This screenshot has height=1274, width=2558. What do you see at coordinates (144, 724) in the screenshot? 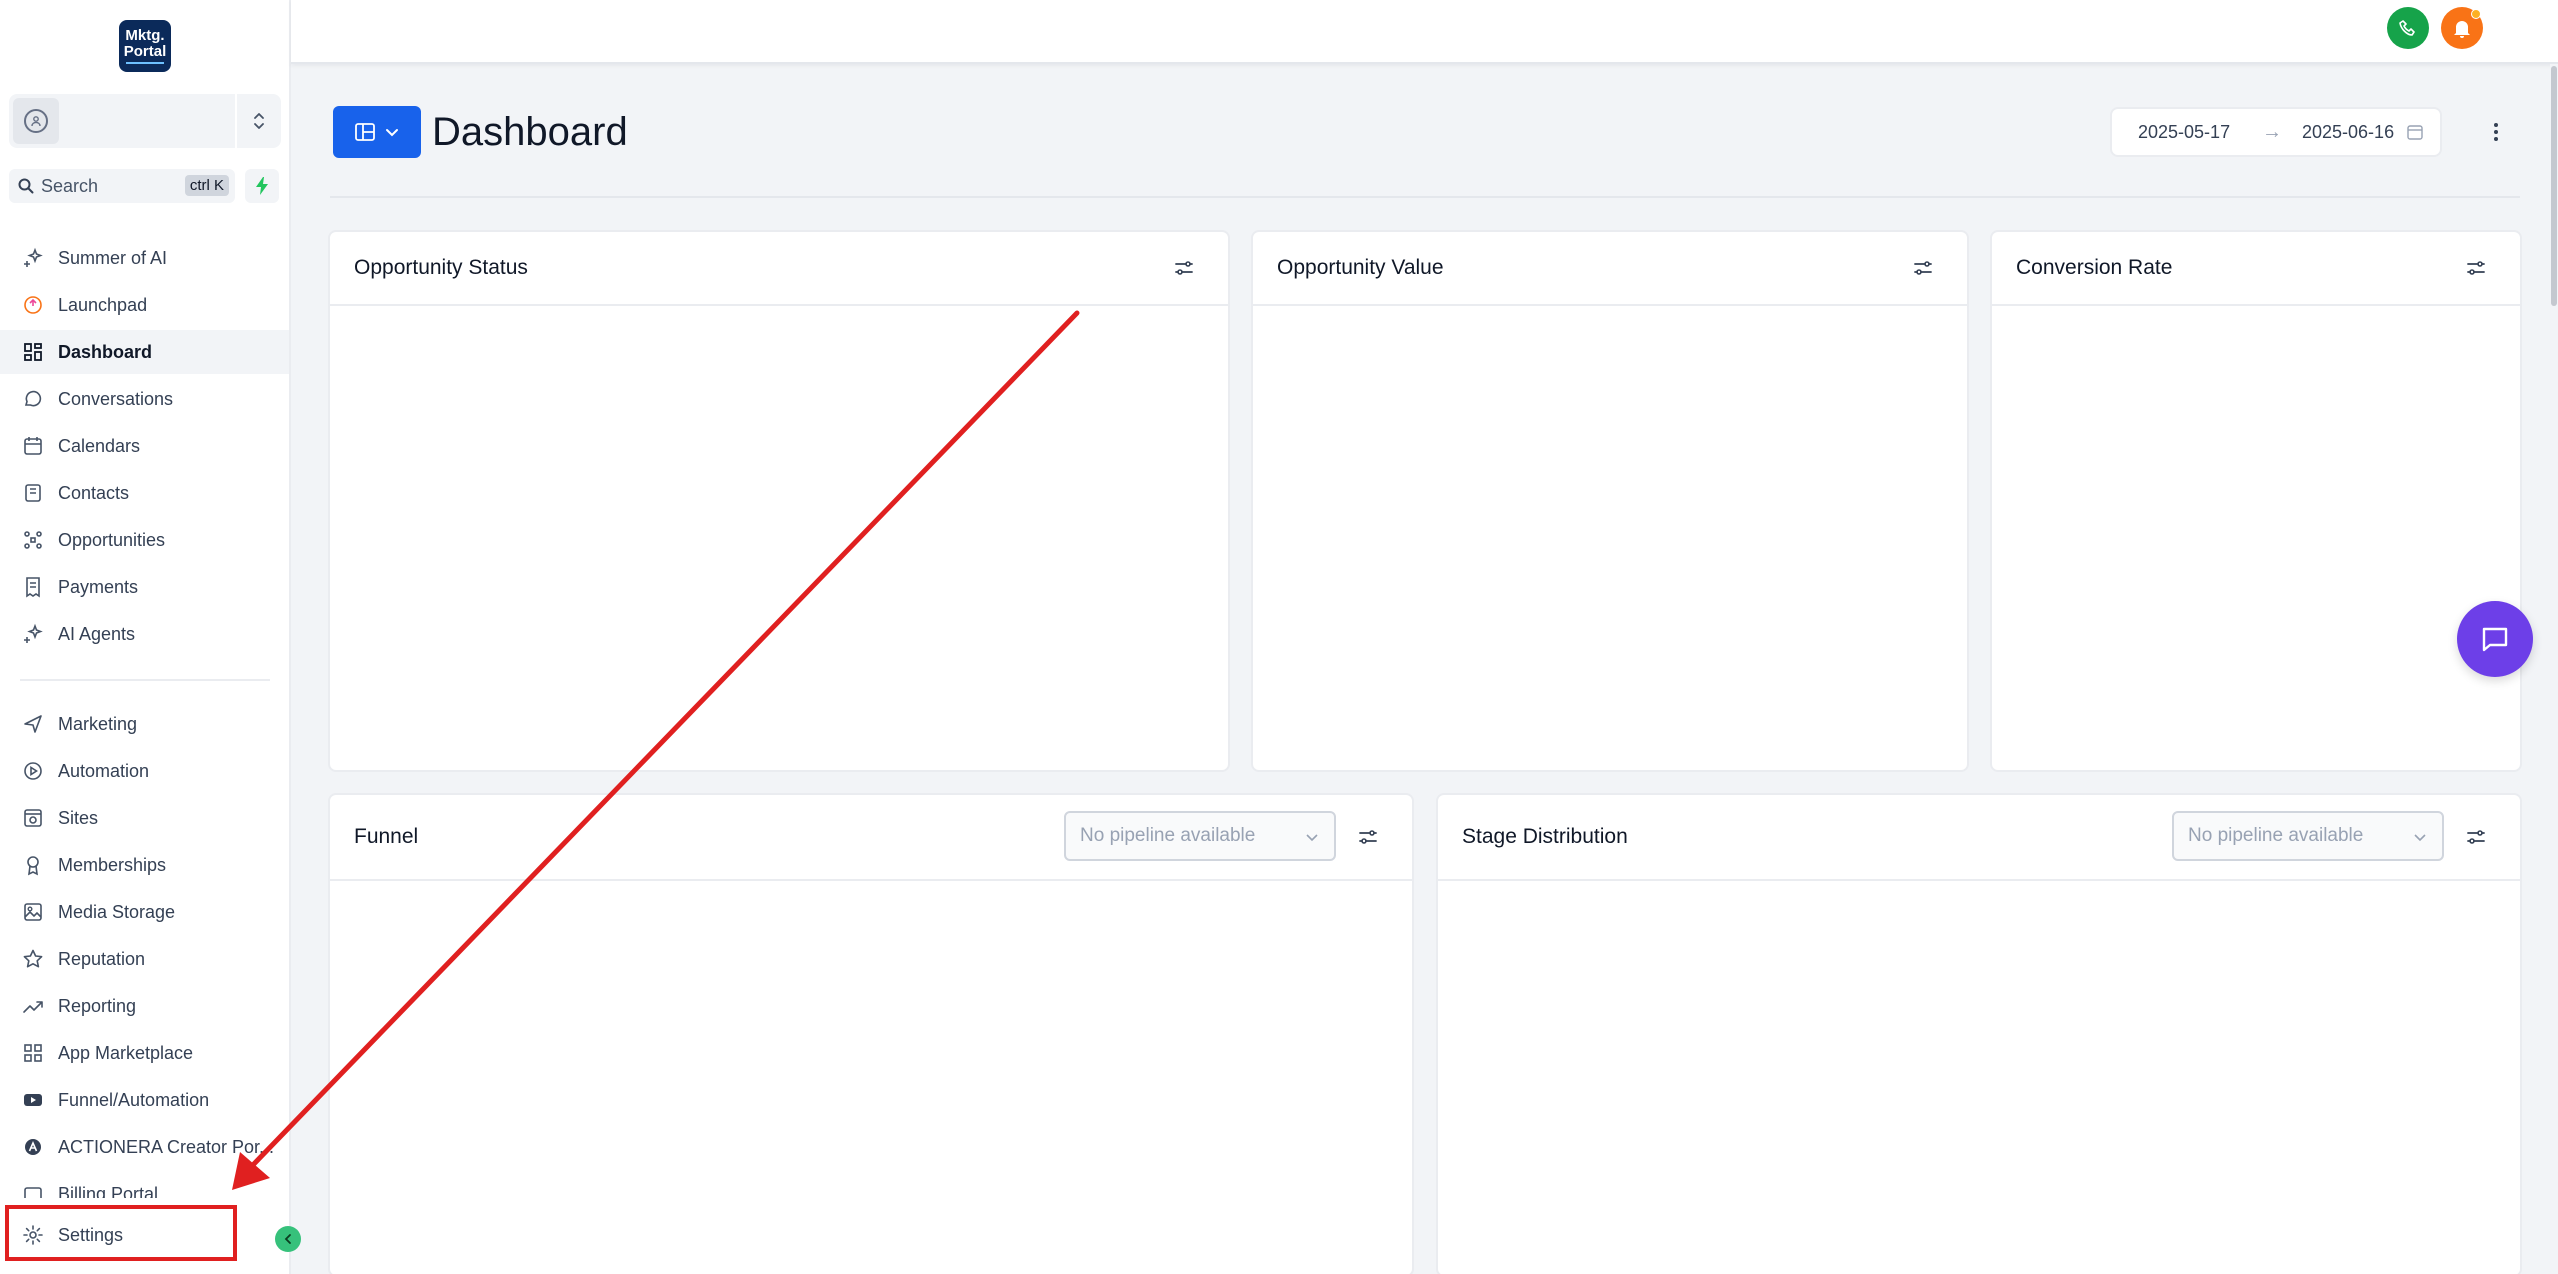
I see `sidebar-item-marketing: Marketing` at bounding box center [144, 724].